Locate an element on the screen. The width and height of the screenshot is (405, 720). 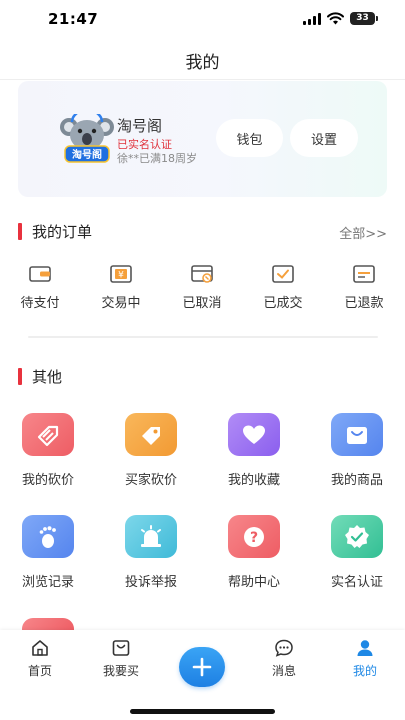
grid-my-bargains: 我的砍价 is located at coordinates (48, 453).